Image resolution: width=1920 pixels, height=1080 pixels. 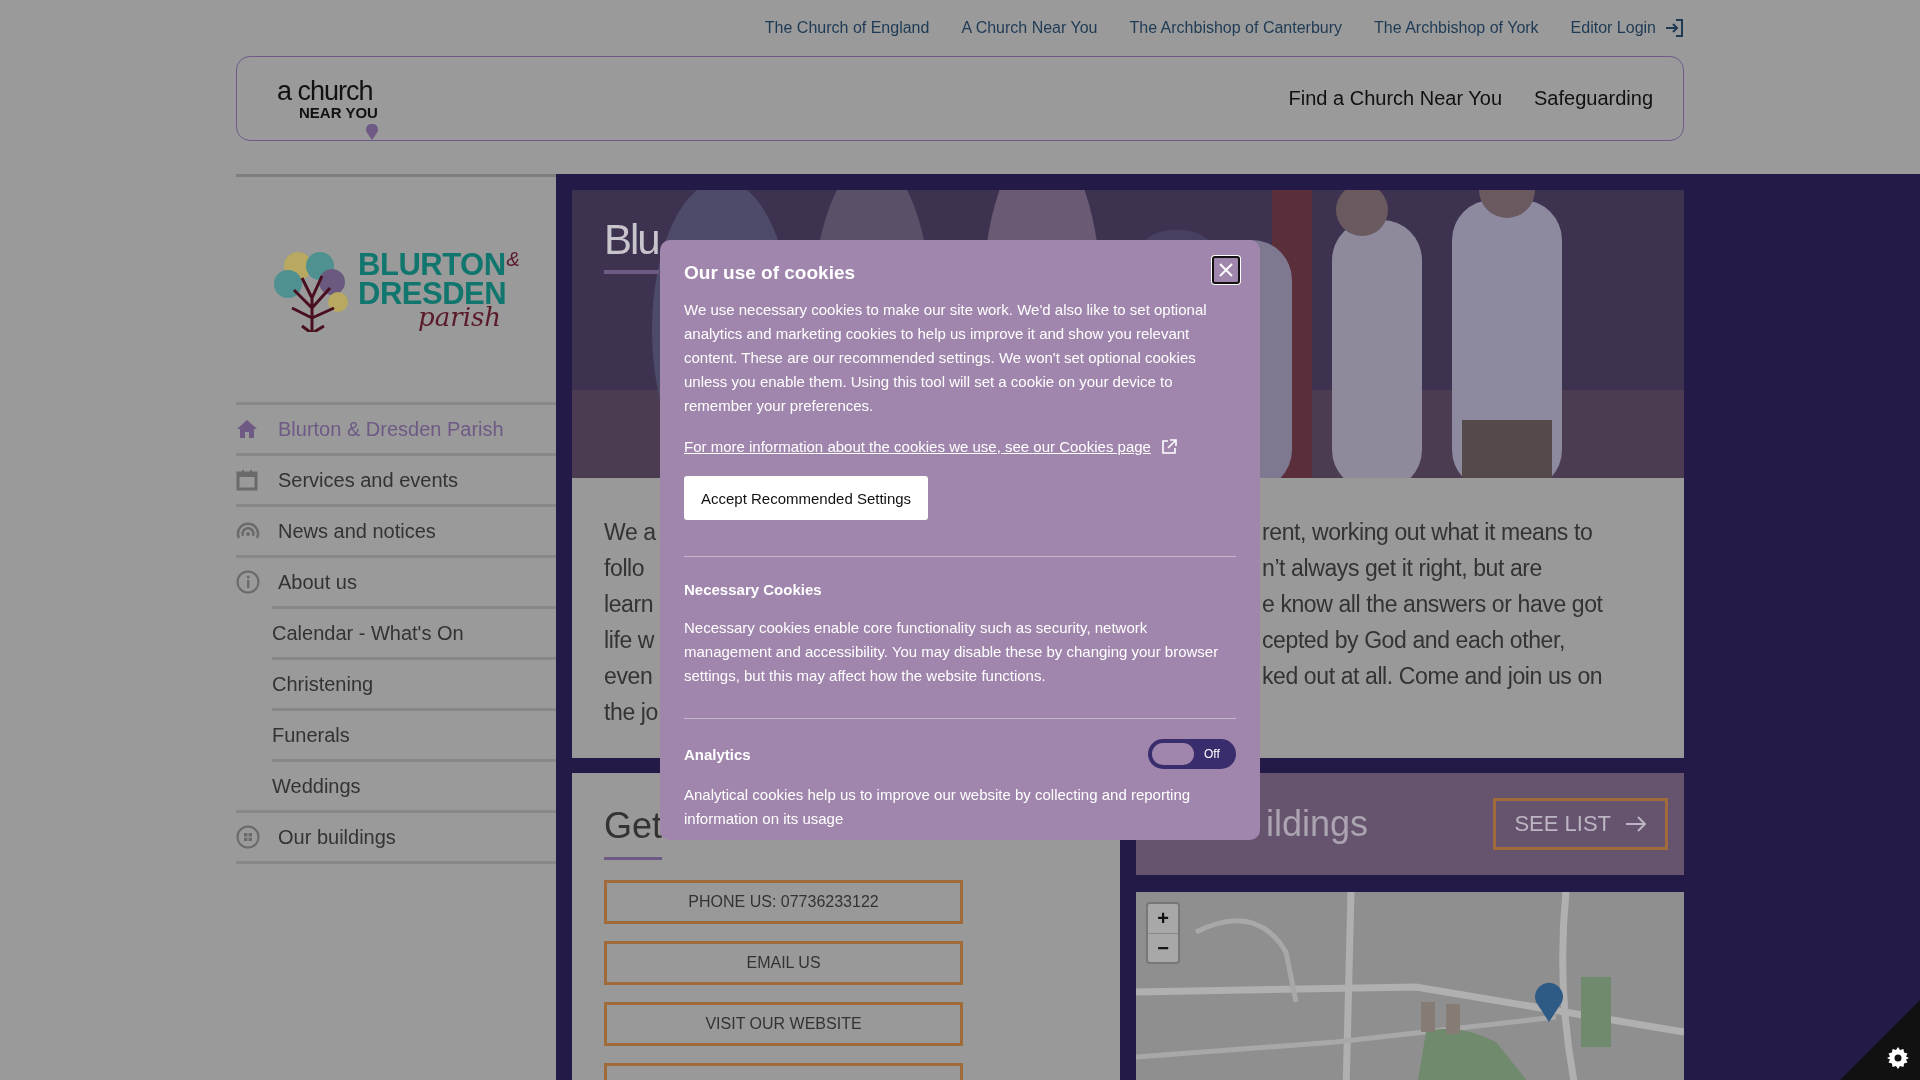 I want to click on dialog-text: We use necessary cookies to make our site work. We'd also like to set optional analytics and marketing cookies to help us improve it and show you relevant content. These are our recommended settings. We won't set optional cookies unless you enable them. Using this tool will set a cookie on your device to remember your preferences., so click(x=946, y=358).